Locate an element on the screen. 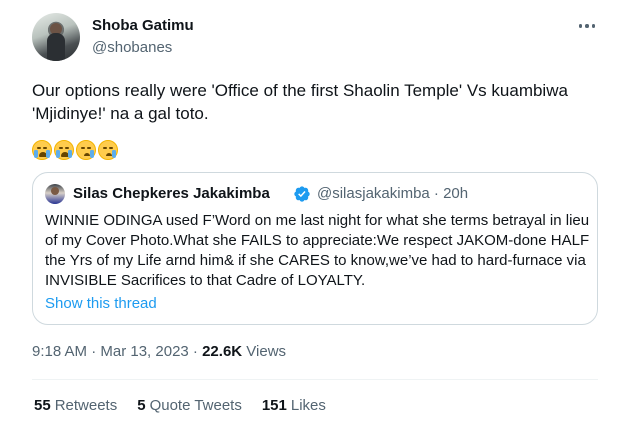  show-thread-link: Show this thread is located at coordinates (101, 303).